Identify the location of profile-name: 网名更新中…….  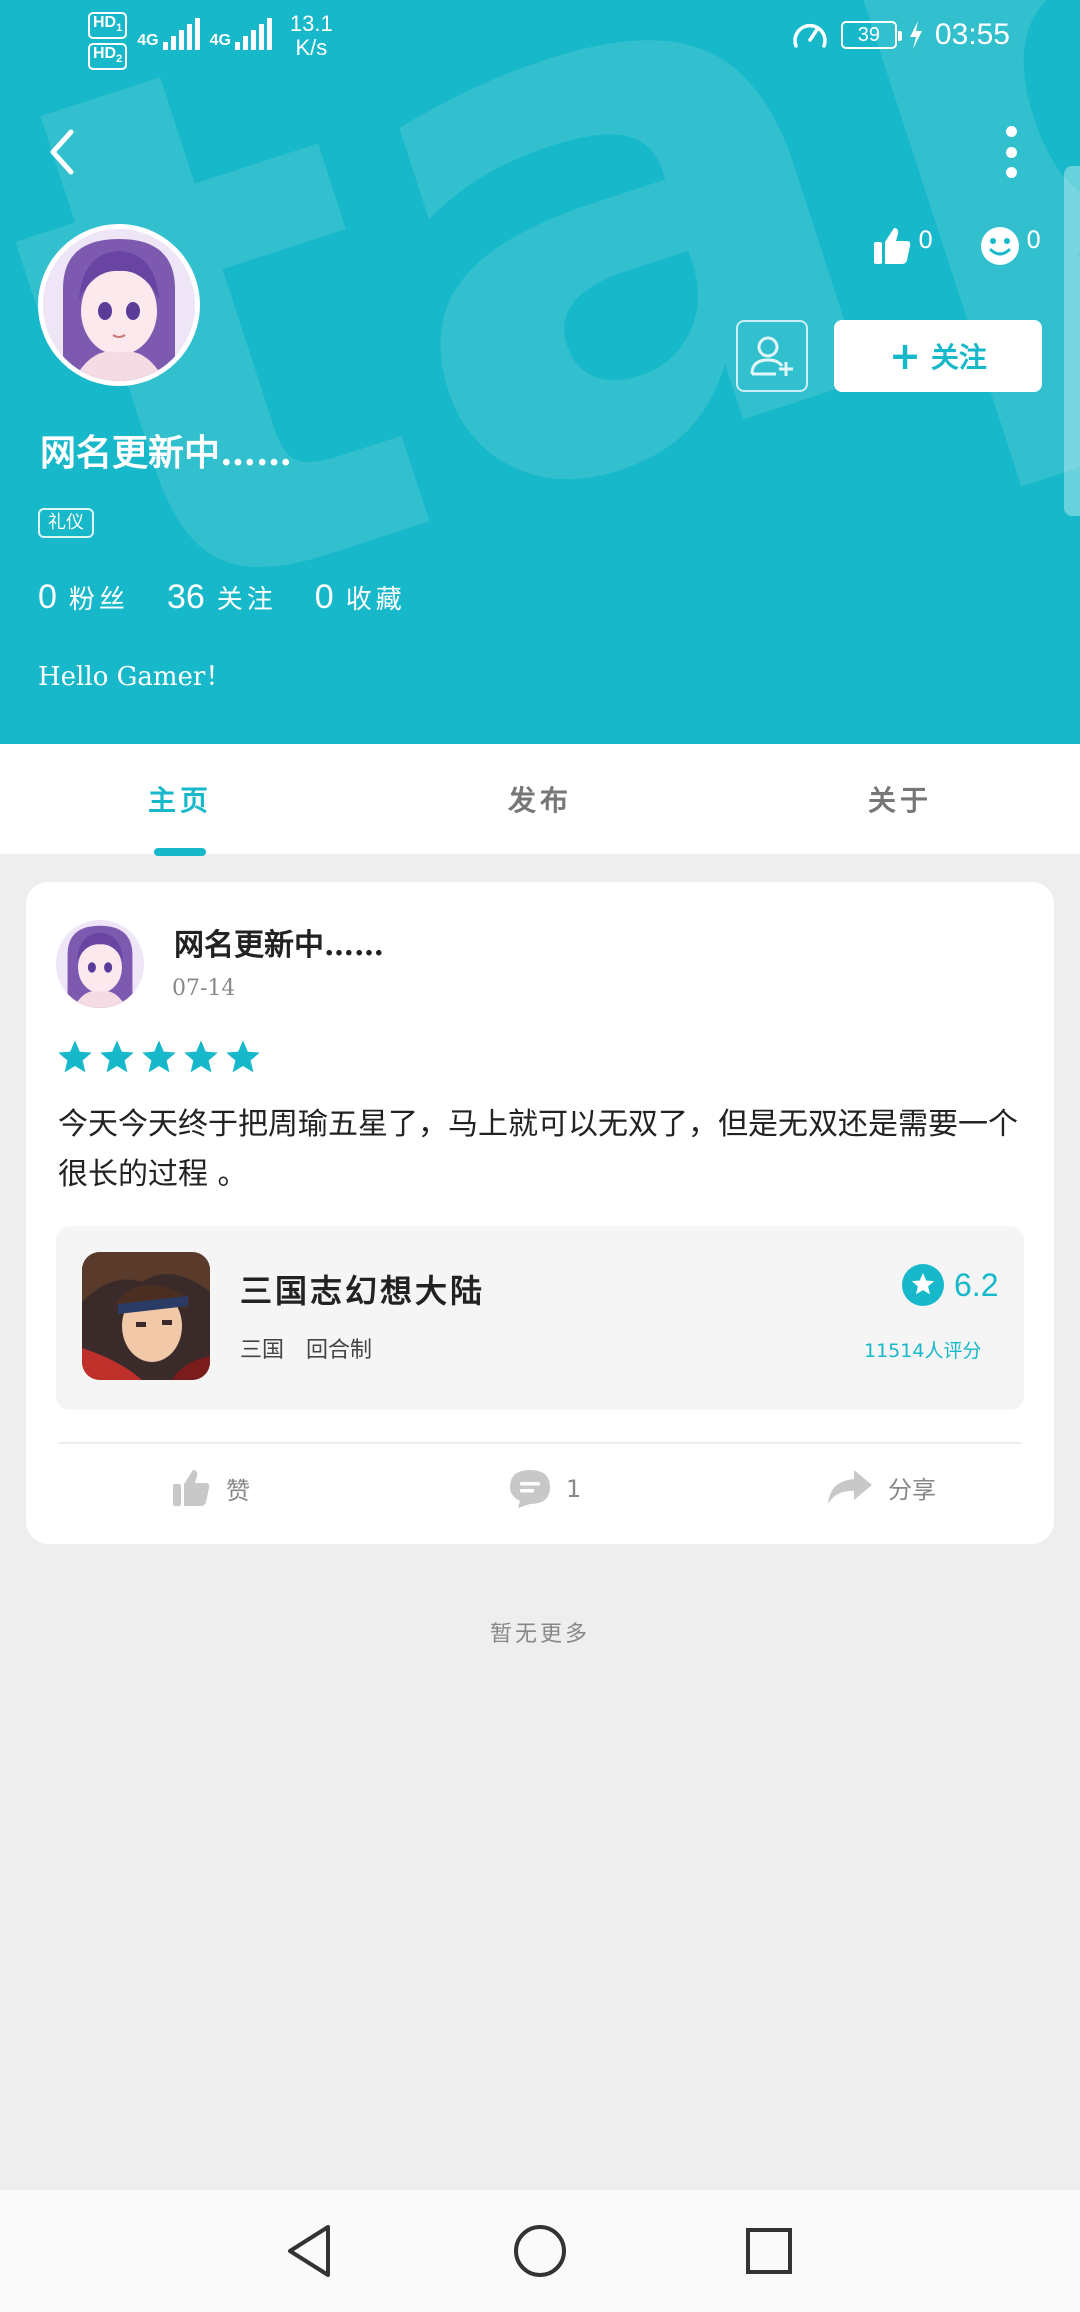
(166, 453).